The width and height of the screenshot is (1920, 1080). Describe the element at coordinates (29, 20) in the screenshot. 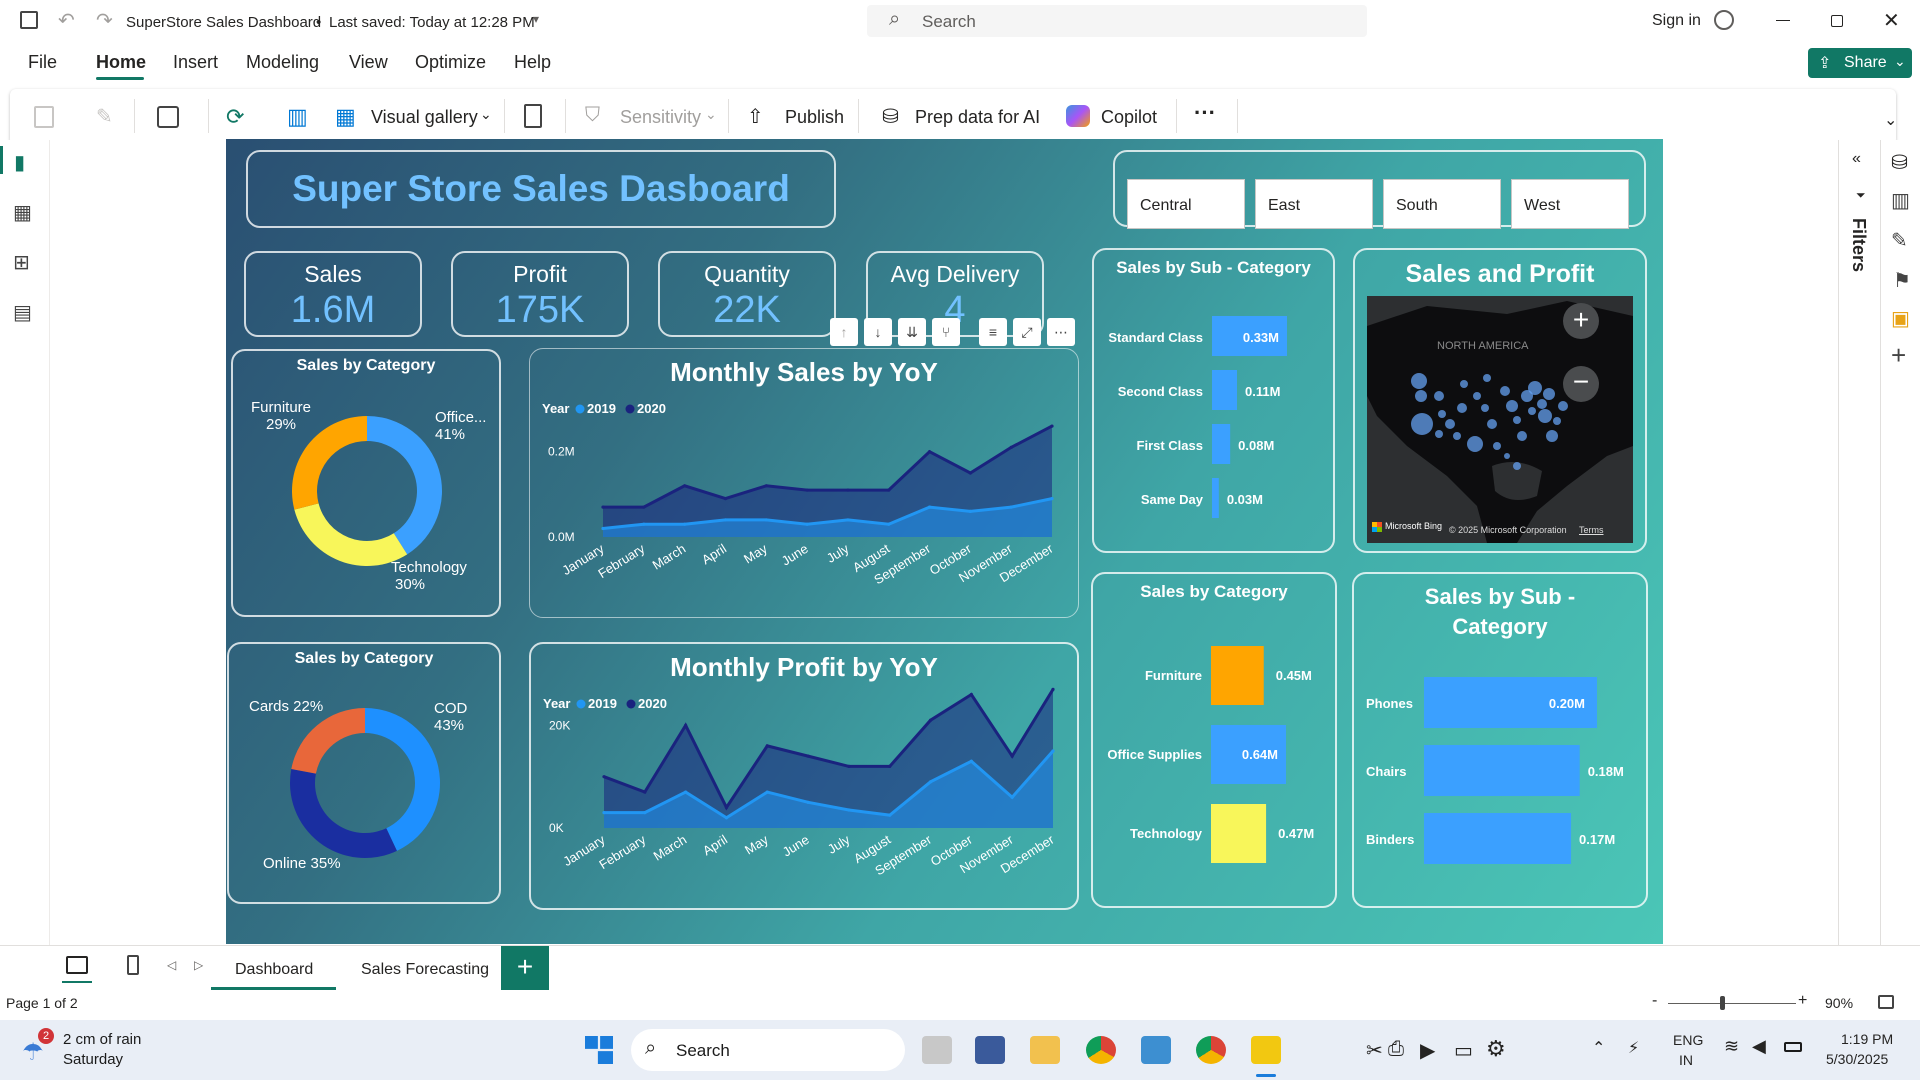

I see `save-icon` at that location.